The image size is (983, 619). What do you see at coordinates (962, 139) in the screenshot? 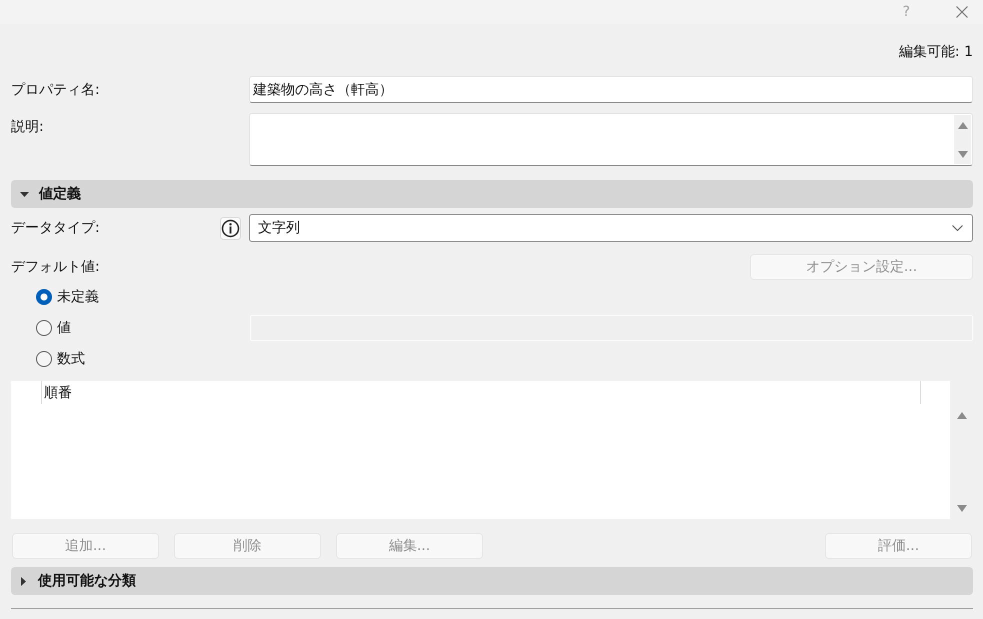
I see `scrollbar` at bounding box center [962, 139].